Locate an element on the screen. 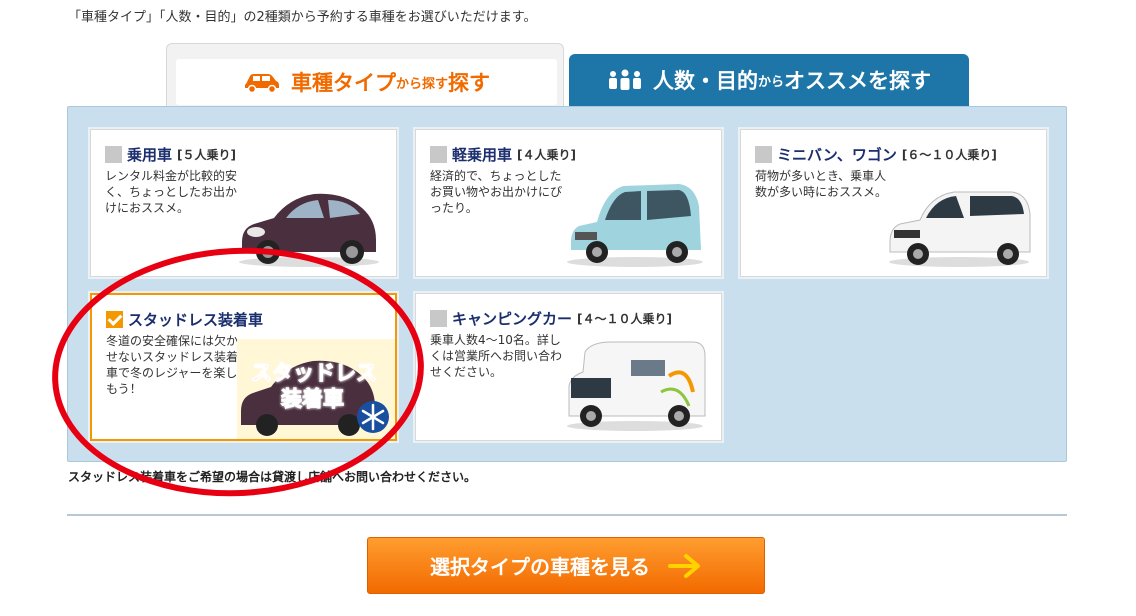 The height and width of the screenshot is (616, 1136). tab-people-purpose: 人数・目的 から オススメを探す is located at coordinates (769, 80).